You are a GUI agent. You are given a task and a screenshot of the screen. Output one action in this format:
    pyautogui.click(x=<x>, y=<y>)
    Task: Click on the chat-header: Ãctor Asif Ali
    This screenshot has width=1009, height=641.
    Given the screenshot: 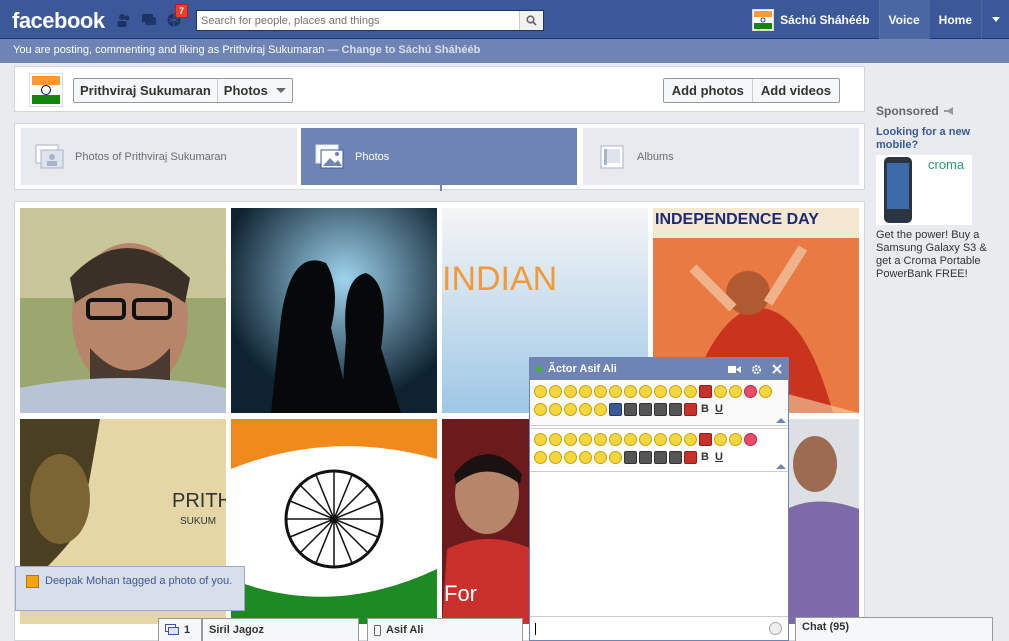 What is the action you would take?
    pyautogui.click(x=659, y=369)
    